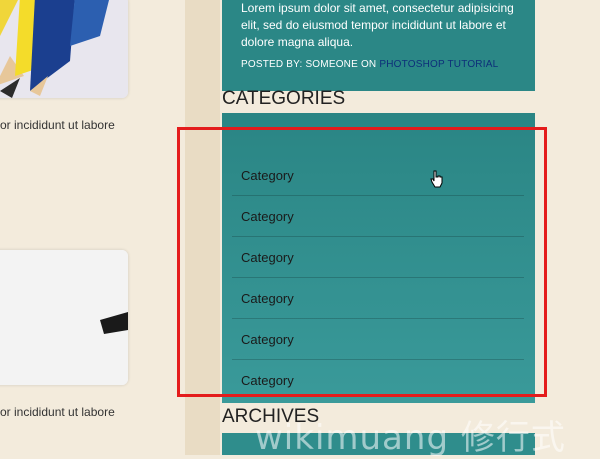 Image resolution: width=600 pixels, height=459 pixels. I want to click on post-image, so click(64, 317).